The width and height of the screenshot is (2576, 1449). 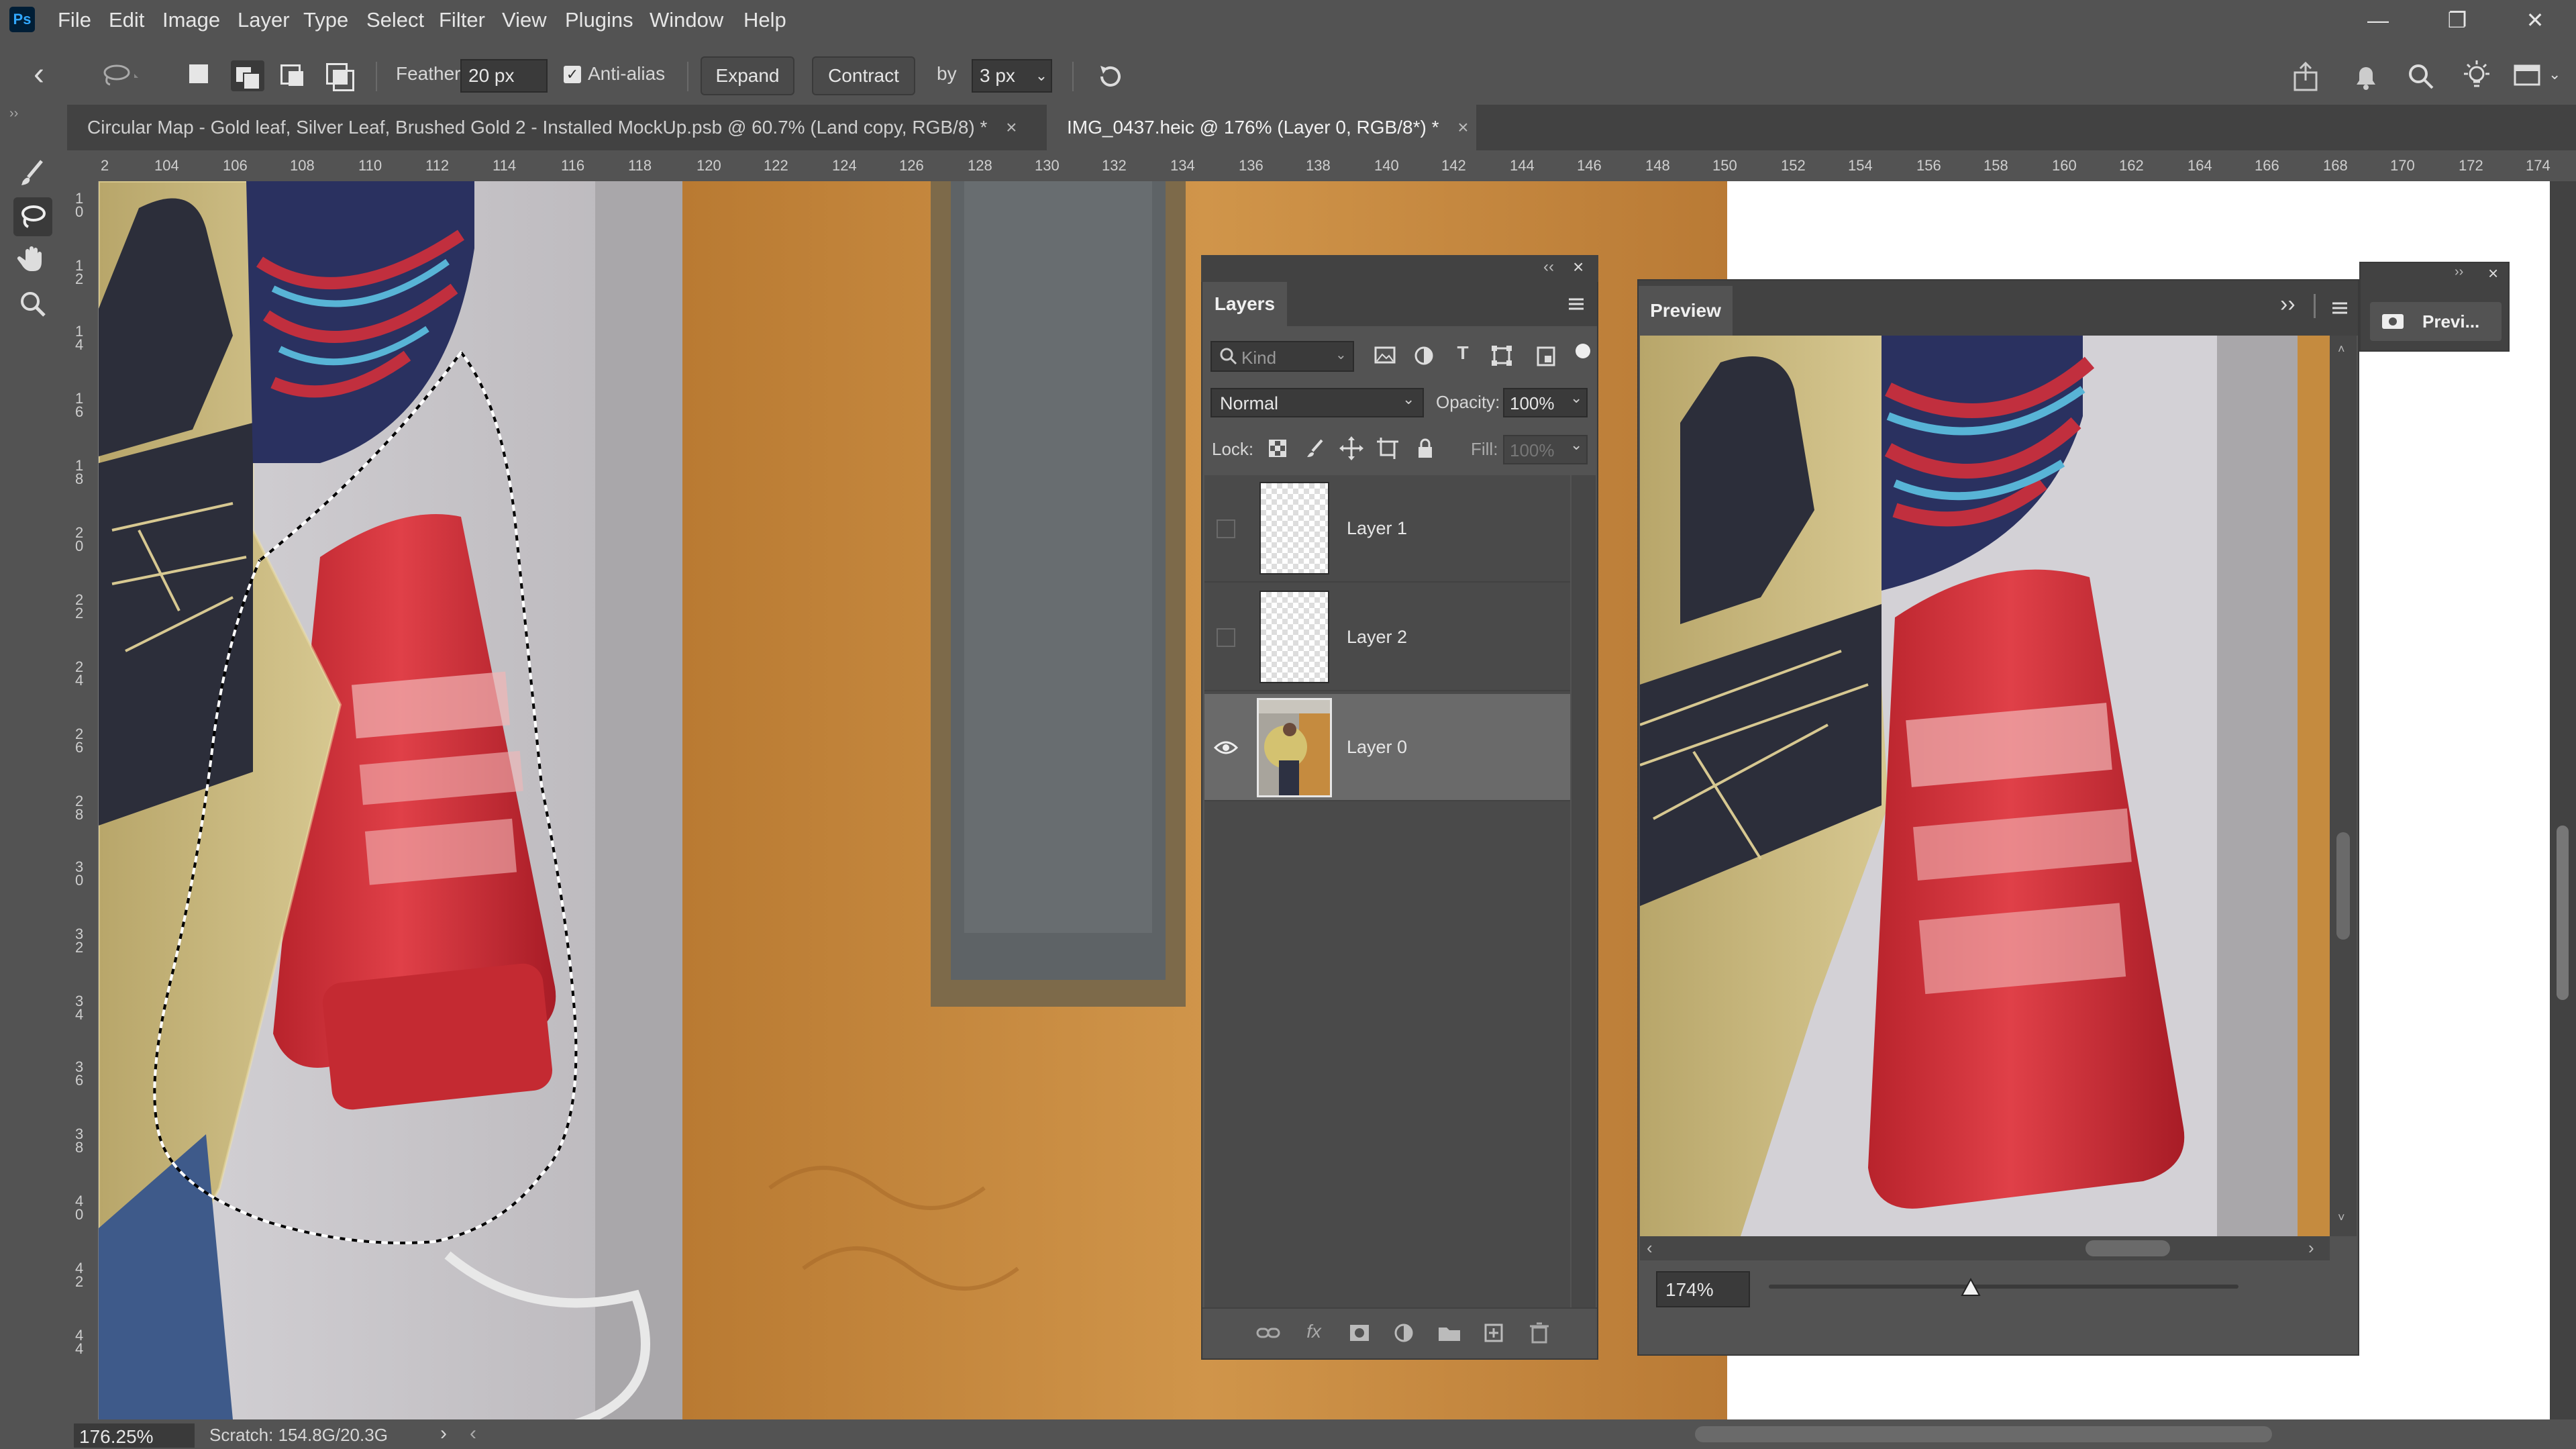 I want to click on fx-icon: fx, so click(x=1313, y=1331).